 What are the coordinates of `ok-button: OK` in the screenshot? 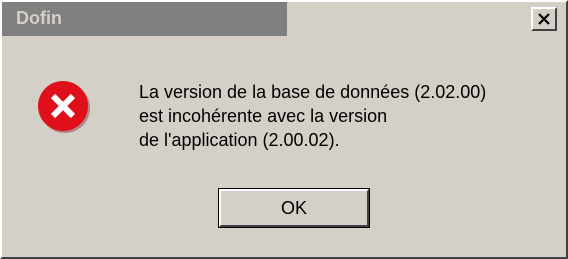 It's located at (294, 208).